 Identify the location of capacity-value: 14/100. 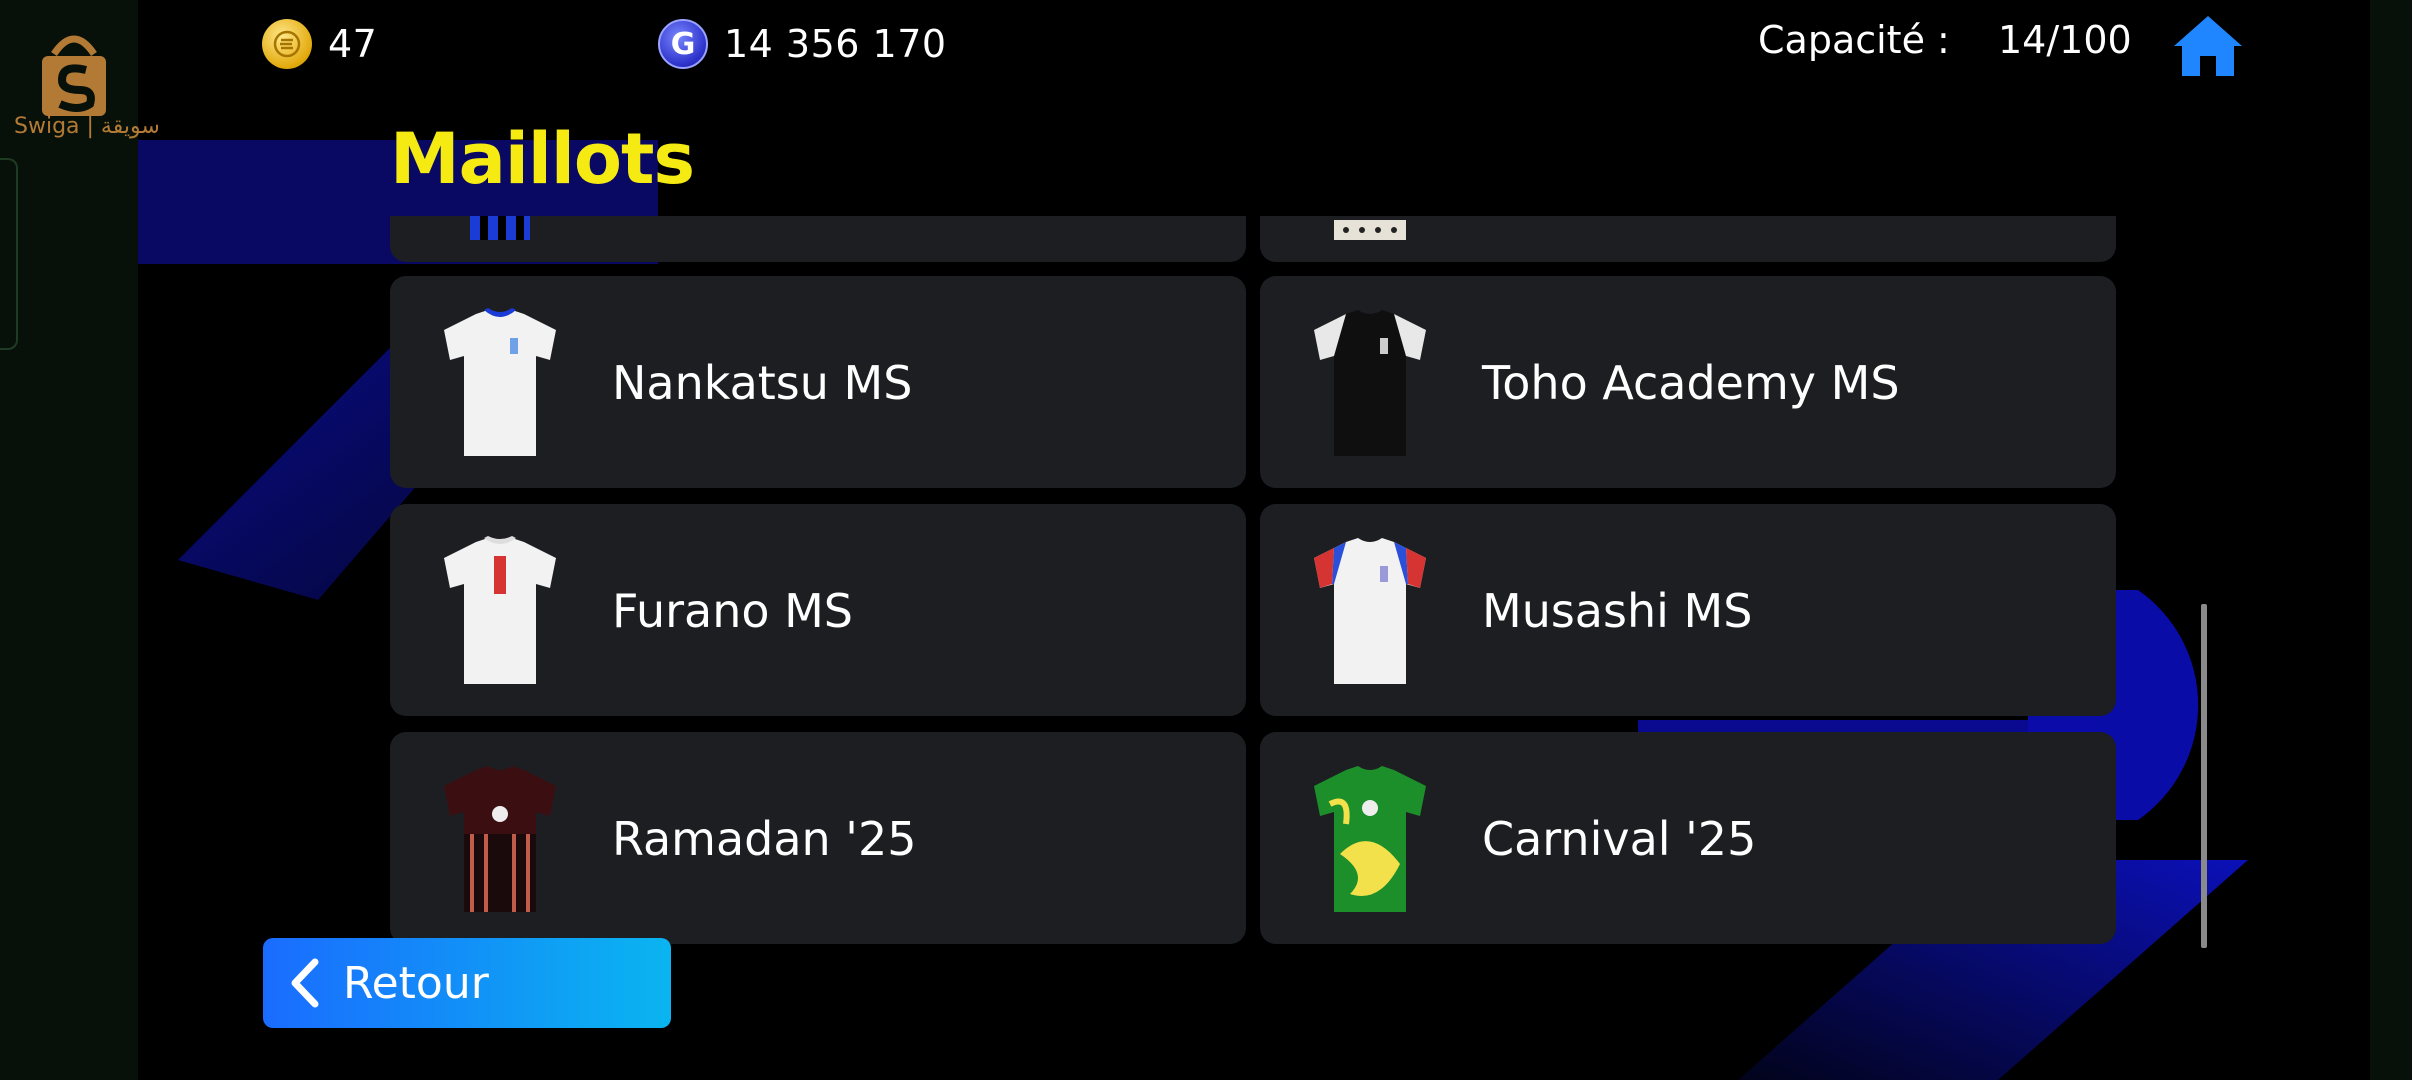
(2065, 40).